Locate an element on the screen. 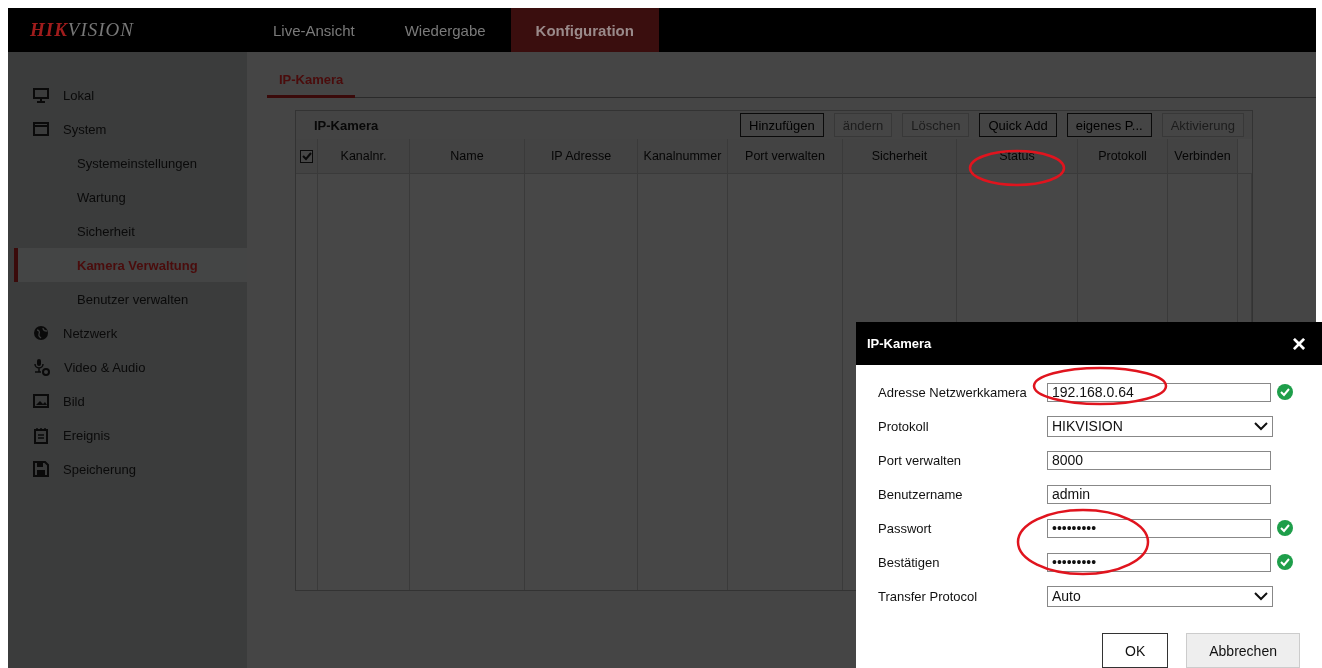 The image size is (1322, 668). column-header: Kanalnummer is located at coordinates (683, 156).